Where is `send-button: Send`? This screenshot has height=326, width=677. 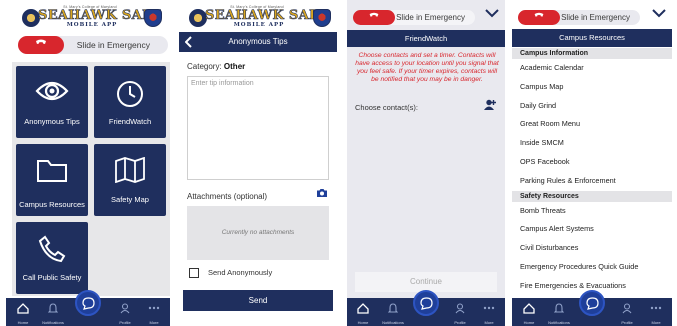
send-button: Send is located at coordinates (258, 300).